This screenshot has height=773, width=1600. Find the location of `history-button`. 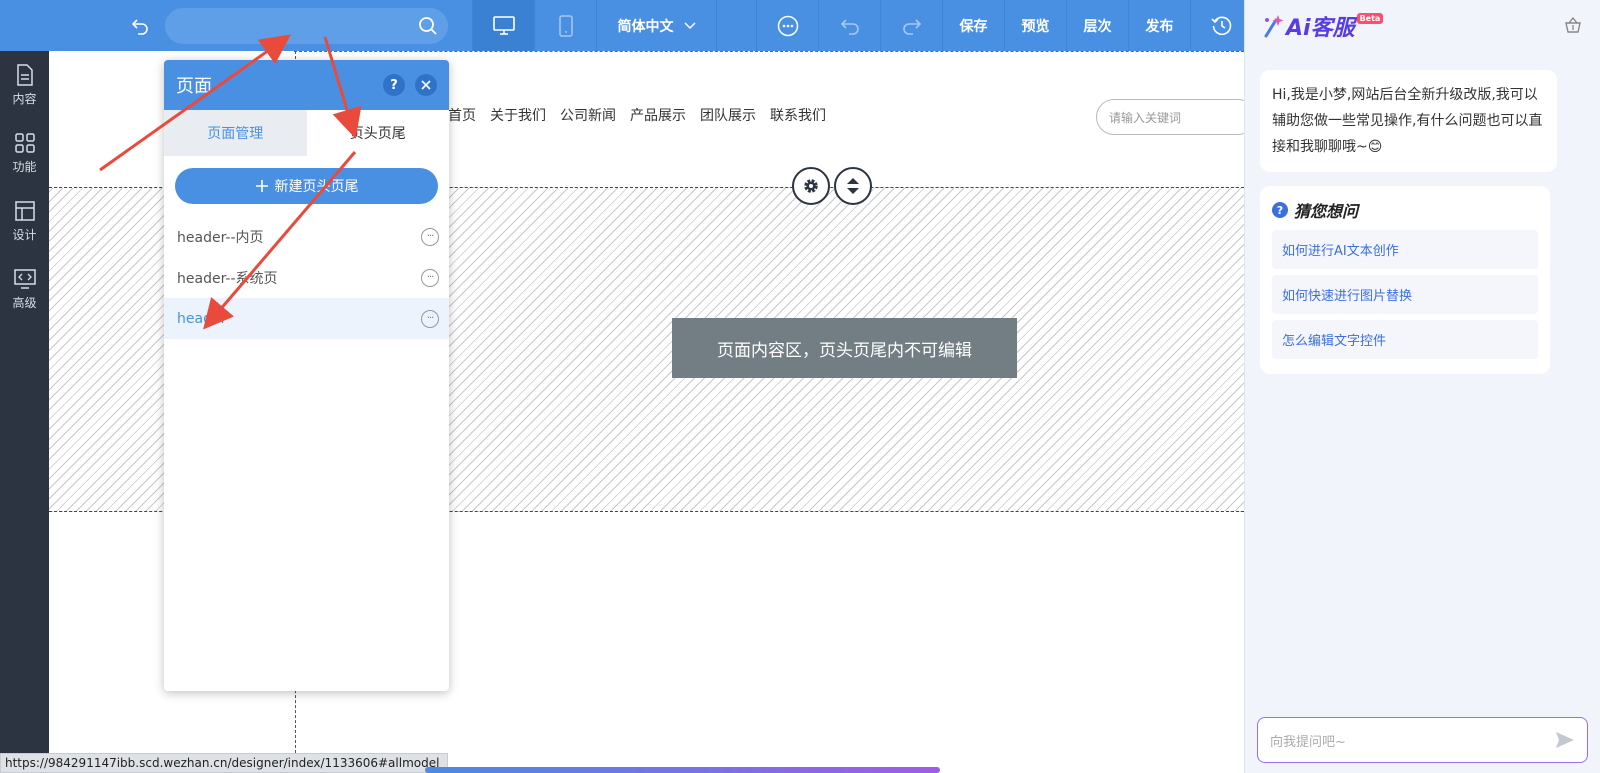

history-button is located at coordinates (1221, 25).